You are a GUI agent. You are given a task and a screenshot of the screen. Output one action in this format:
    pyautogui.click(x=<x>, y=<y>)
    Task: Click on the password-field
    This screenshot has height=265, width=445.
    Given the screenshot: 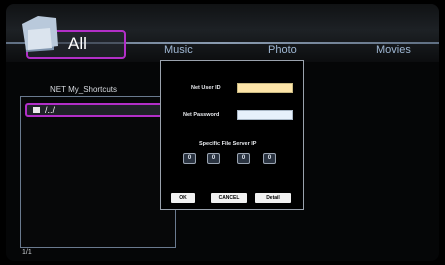 What is the action you would take?
    pyautogui.click(x=265, y=115)
    